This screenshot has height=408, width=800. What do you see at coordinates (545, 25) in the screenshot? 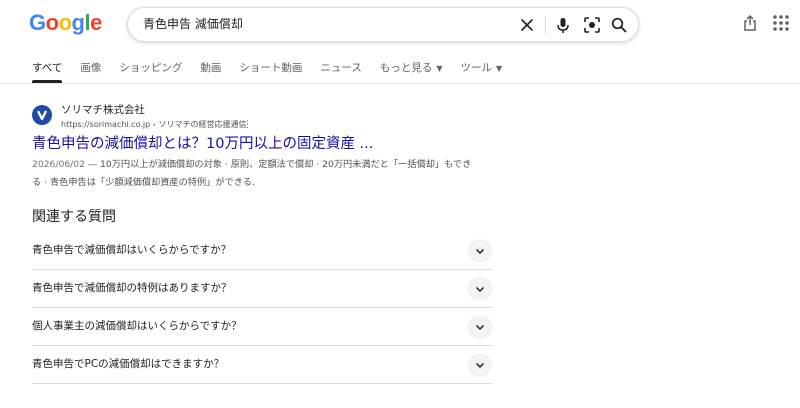
I see `search-divider` at bounding box center [545, 25].